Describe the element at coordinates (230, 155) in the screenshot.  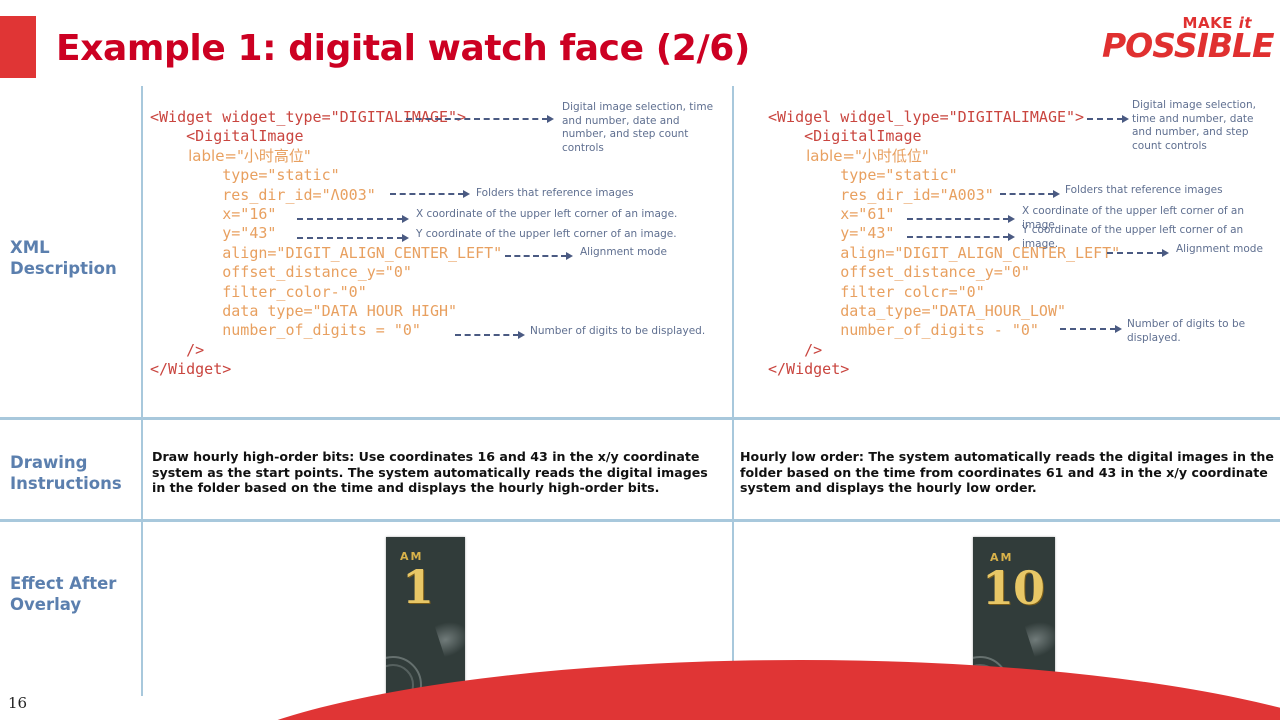
I see `code-line-2: lable="小时高位"` at that location.